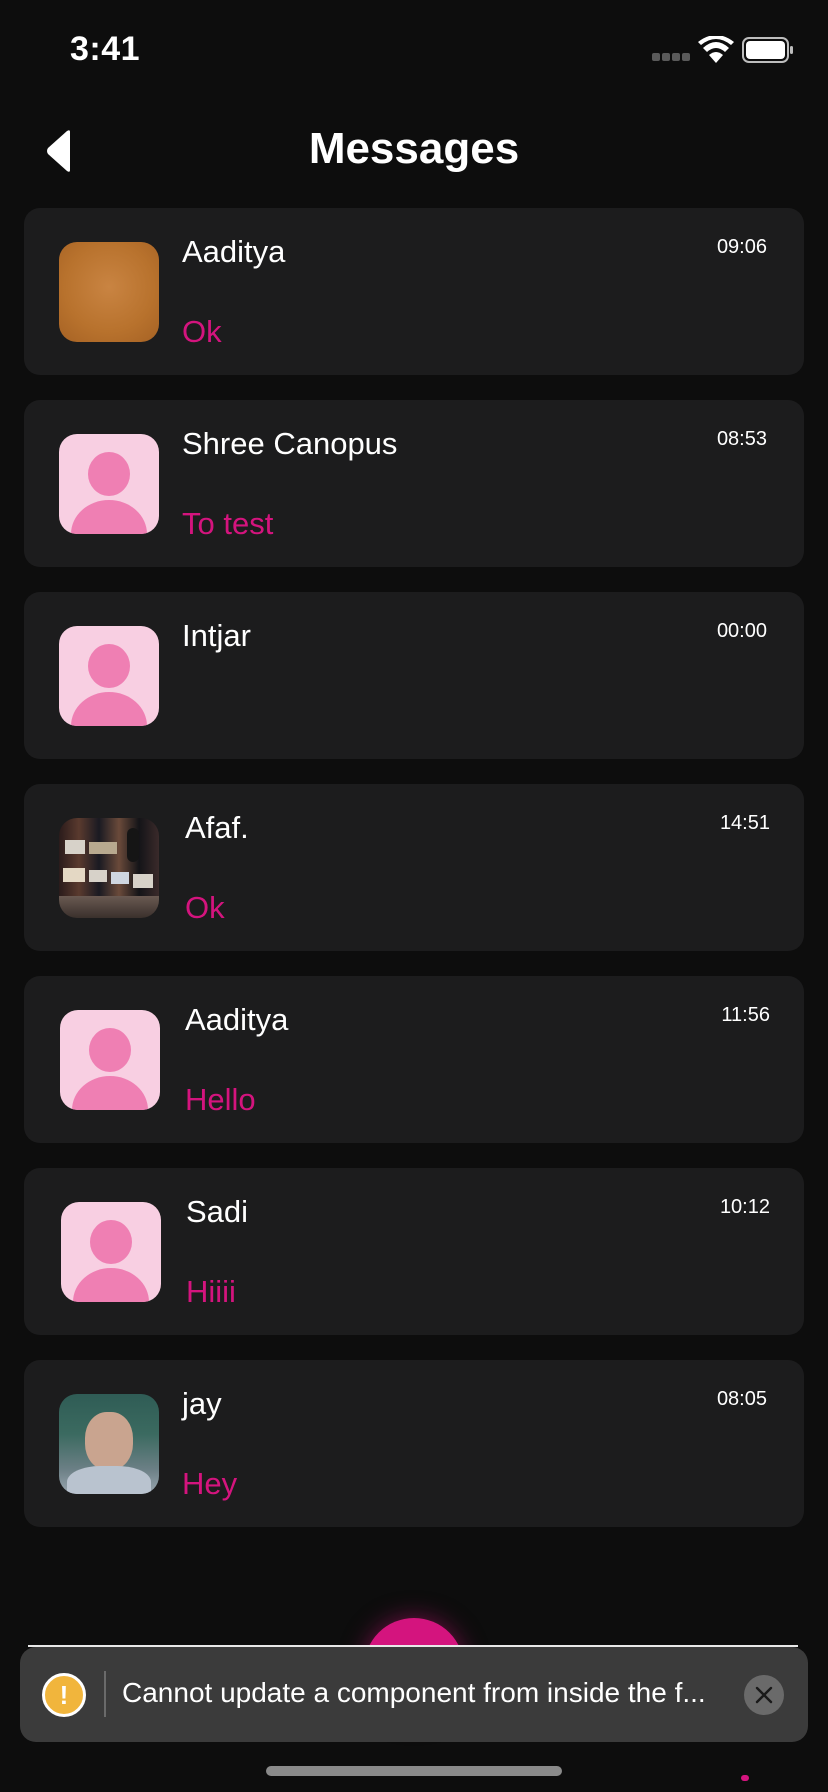 The height and width of the screenshot is (1792, 828). What do you see at coordinates (220, 1099) in the screenshot?
I see `last-message: Hello` at bounding box center [220, 1099].